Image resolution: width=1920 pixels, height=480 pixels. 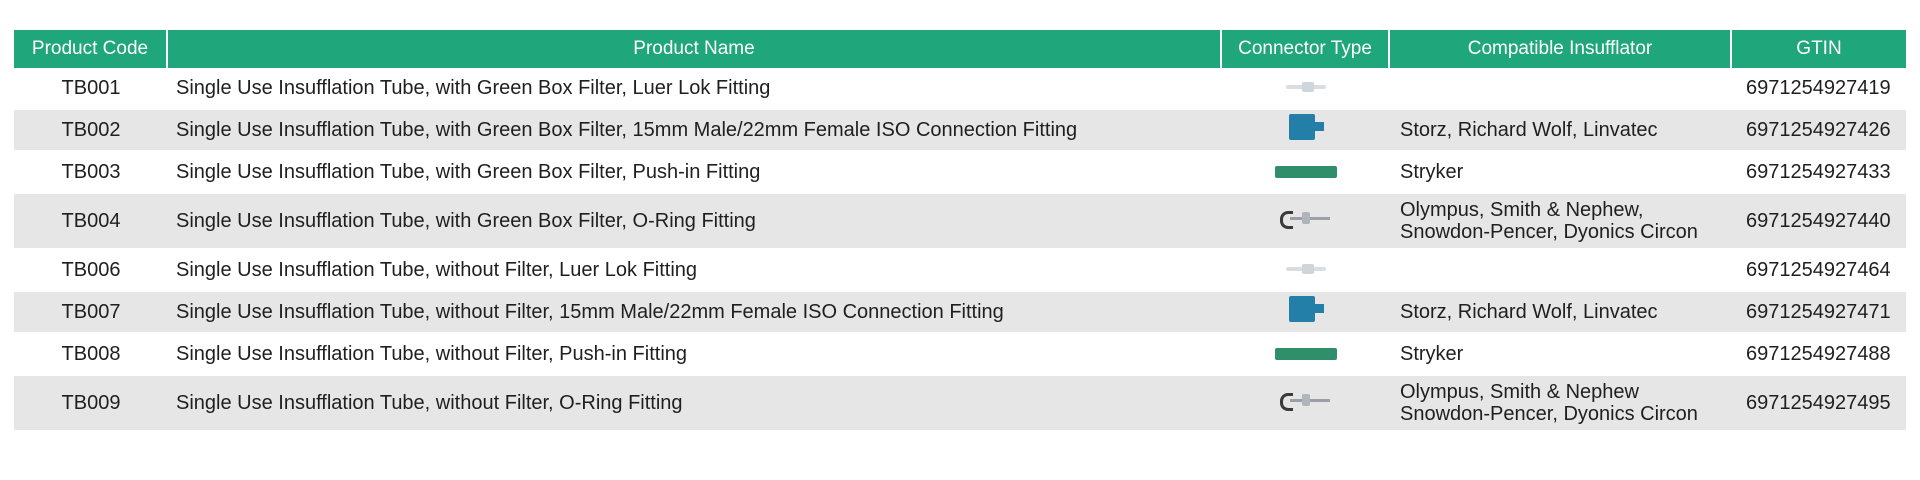 I want to click on product-code-cell: TB008, so click(x=91, y=355).